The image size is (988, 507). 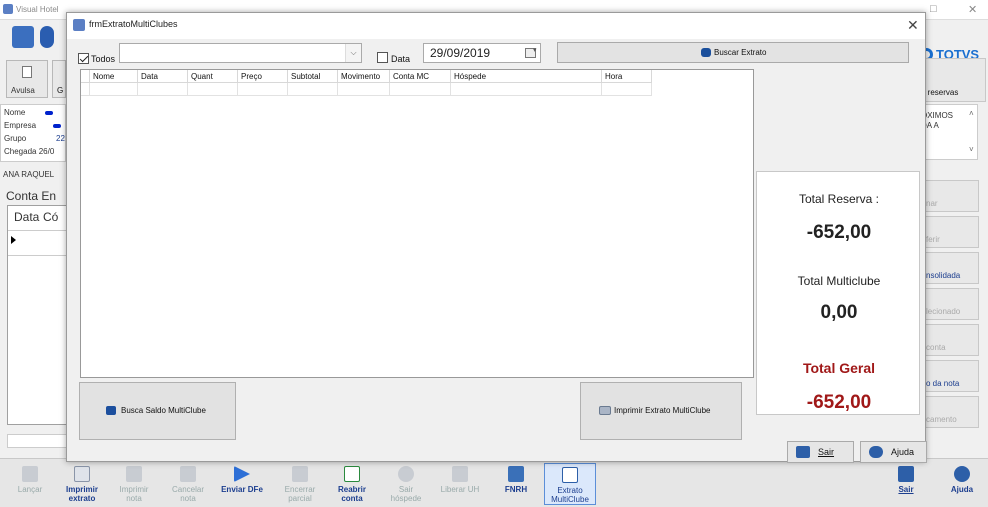 I want to click on column-header-hora: Hora, so click(x=627, y=76).